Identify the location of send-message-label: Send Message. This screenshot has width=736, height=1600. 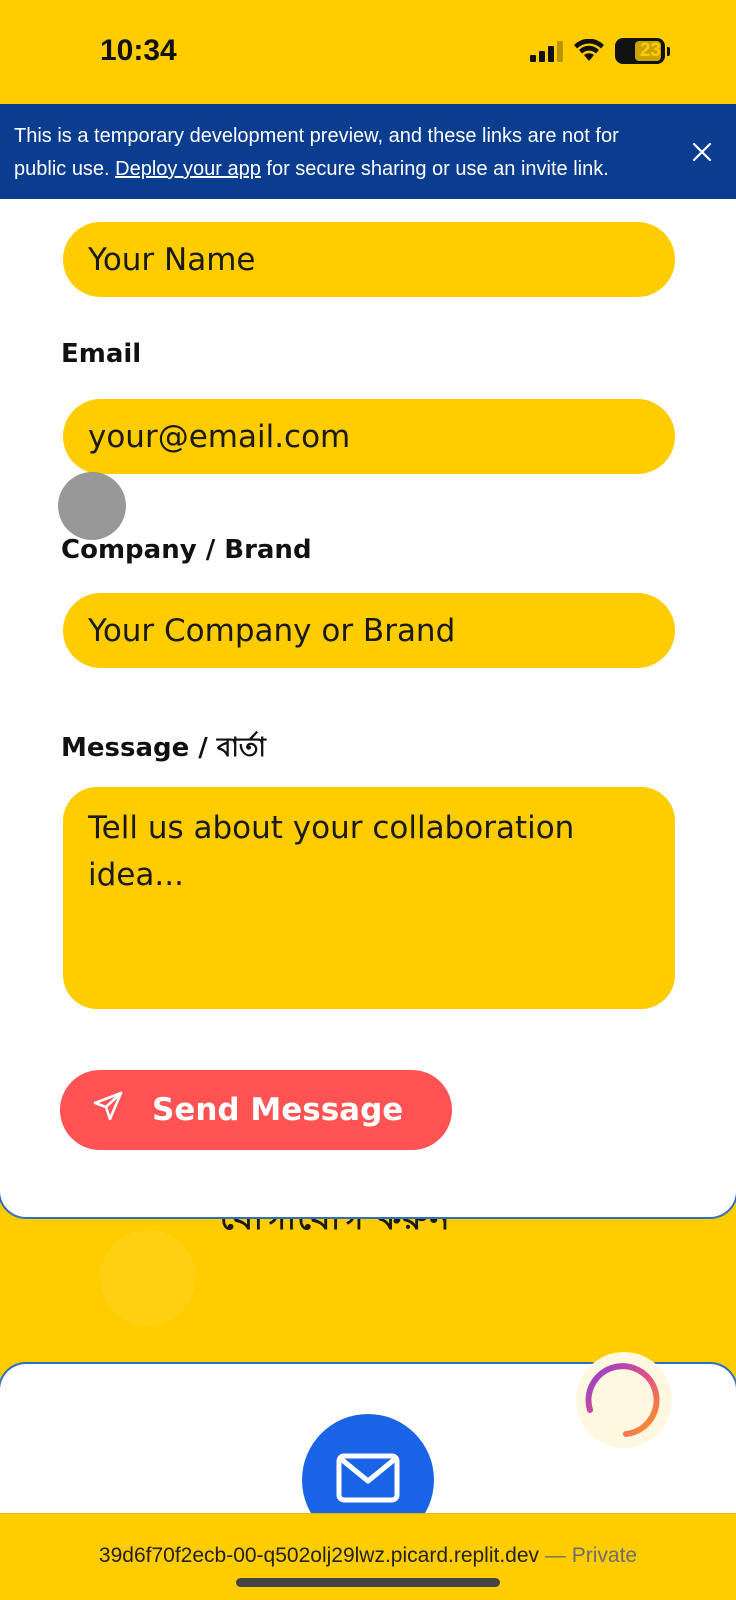
(278, 1110).